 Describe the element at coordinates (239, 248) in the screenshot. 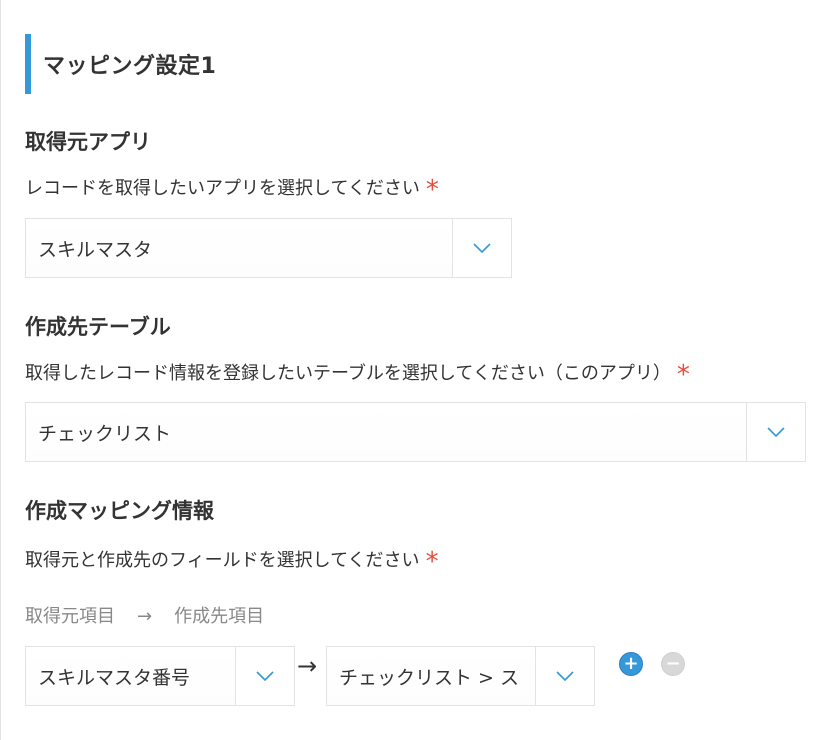

I see `source-app-selected-value: スキルマスタ` at that location.